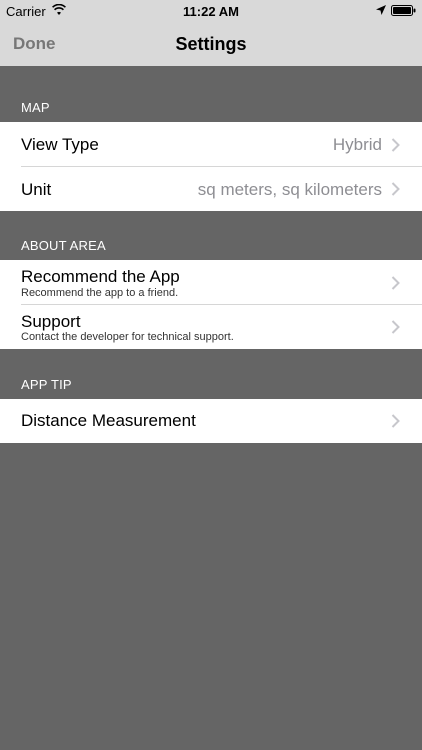  What do you see at coordinates (63, 245) in the screenshot?
I see `section-header-about: ABOUT AREA` at bounding box center [63, 245].